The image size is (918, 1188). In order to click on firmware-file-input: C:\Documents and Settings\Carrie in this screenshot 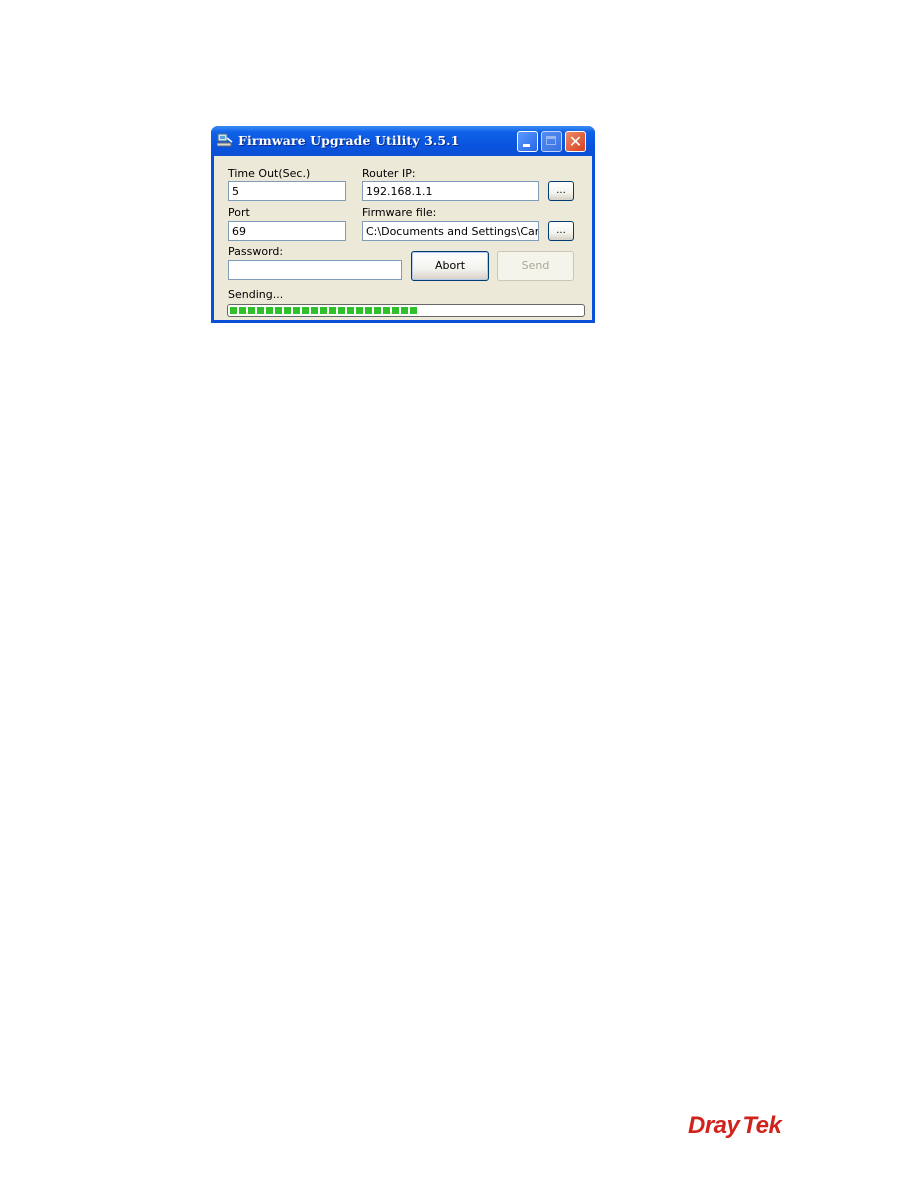, I will do `click(450, 231)`.